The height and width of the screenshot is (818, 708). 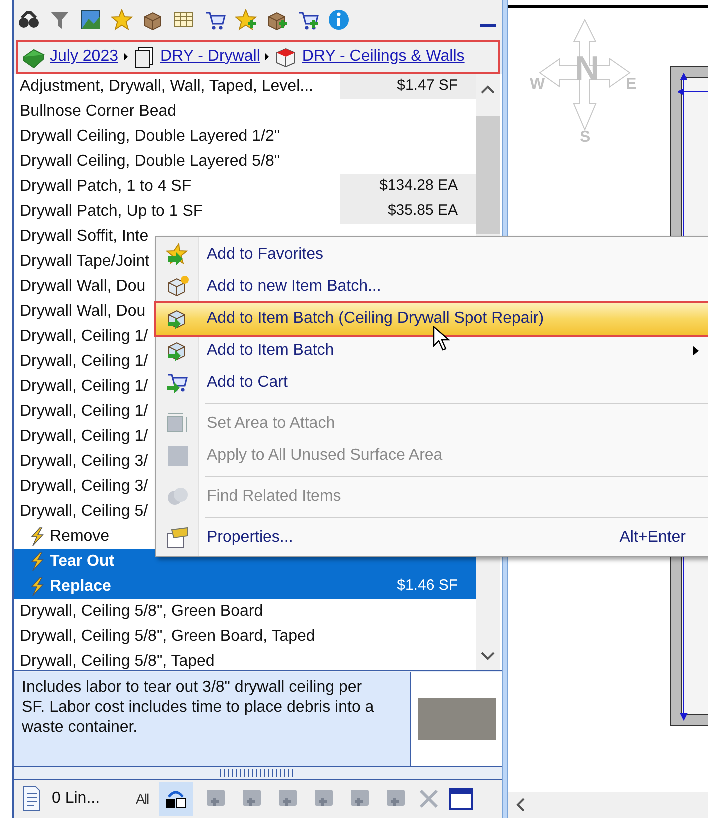 I want to click on window-icon, so click(x=460, y=799).